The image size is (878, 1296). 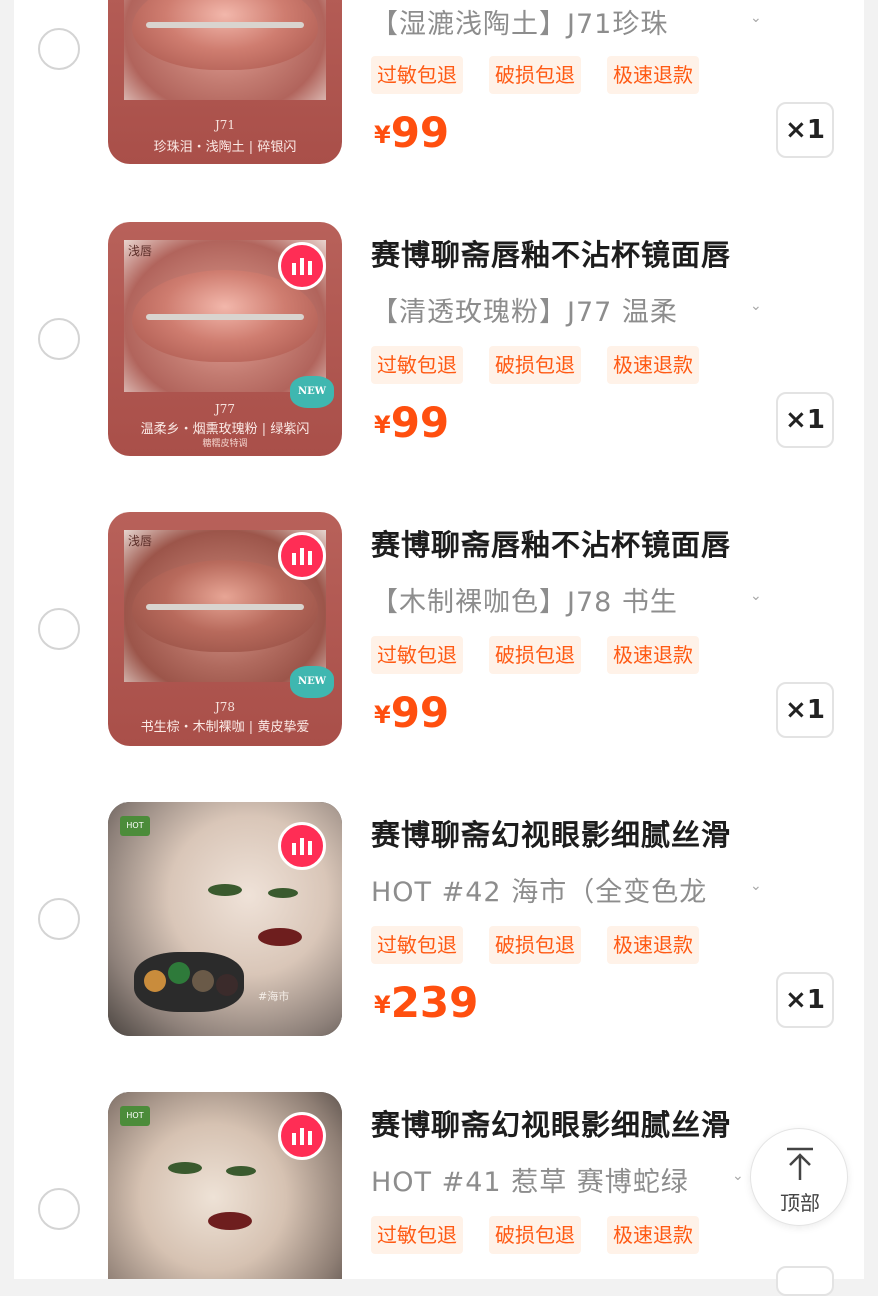 What do you see at coordinates (312, 682) in the screenshot?
I see `new-badge: NEW` at bounding box center [312, 682].